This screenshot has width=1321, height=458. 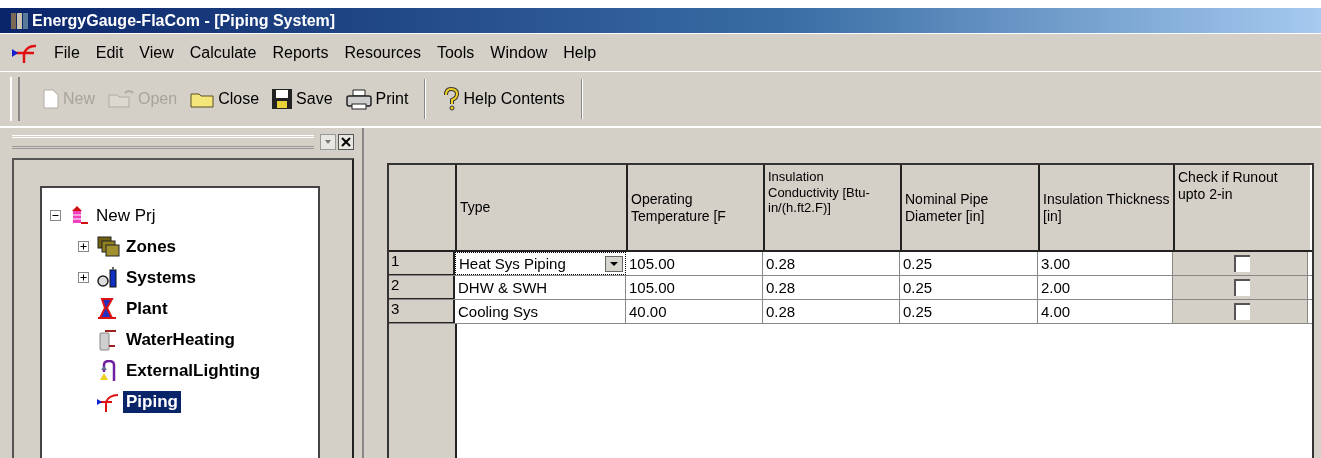 What do you see at coordinates (156, 52) in the screenshot?
I see `menu-item: View` at bounding box center [156, 52].